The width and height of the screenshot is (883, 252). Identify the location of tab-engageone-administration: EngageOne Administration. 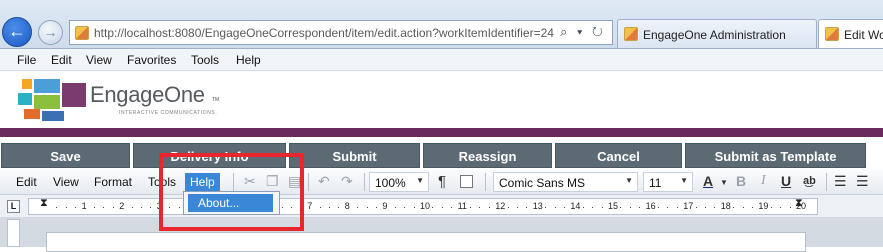
(717, 33).